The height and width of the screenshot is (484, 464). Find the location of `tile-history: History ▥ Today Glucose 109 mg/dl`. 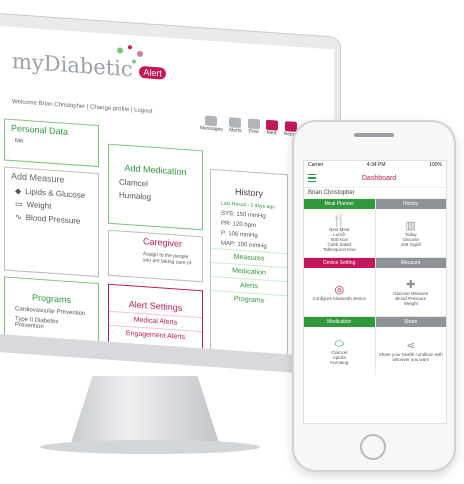

tile-history: History ▥ Today Glucose 109 mg/dl is located at coordinates (411, 228).